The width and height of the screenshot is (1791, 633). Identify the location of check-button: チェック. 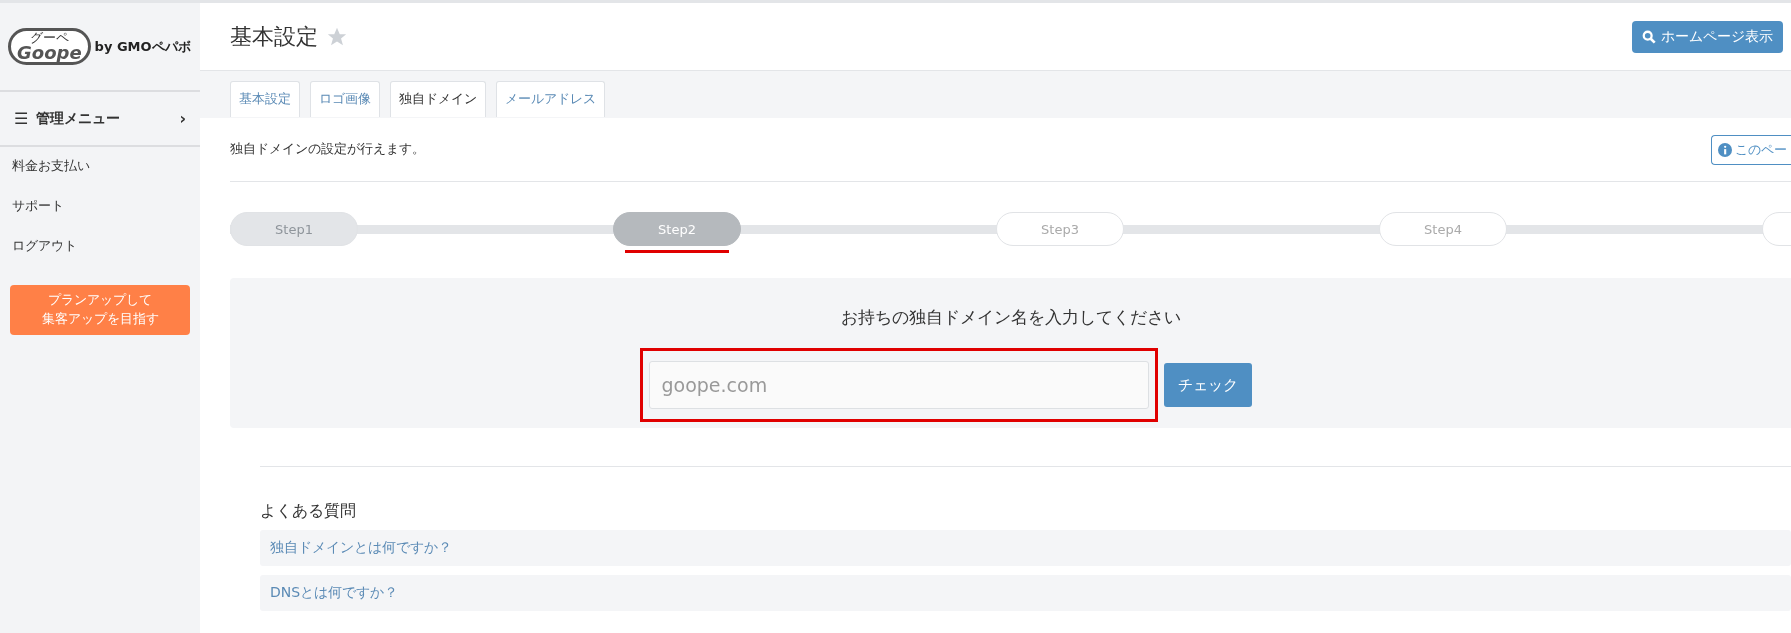
(1207, 385).